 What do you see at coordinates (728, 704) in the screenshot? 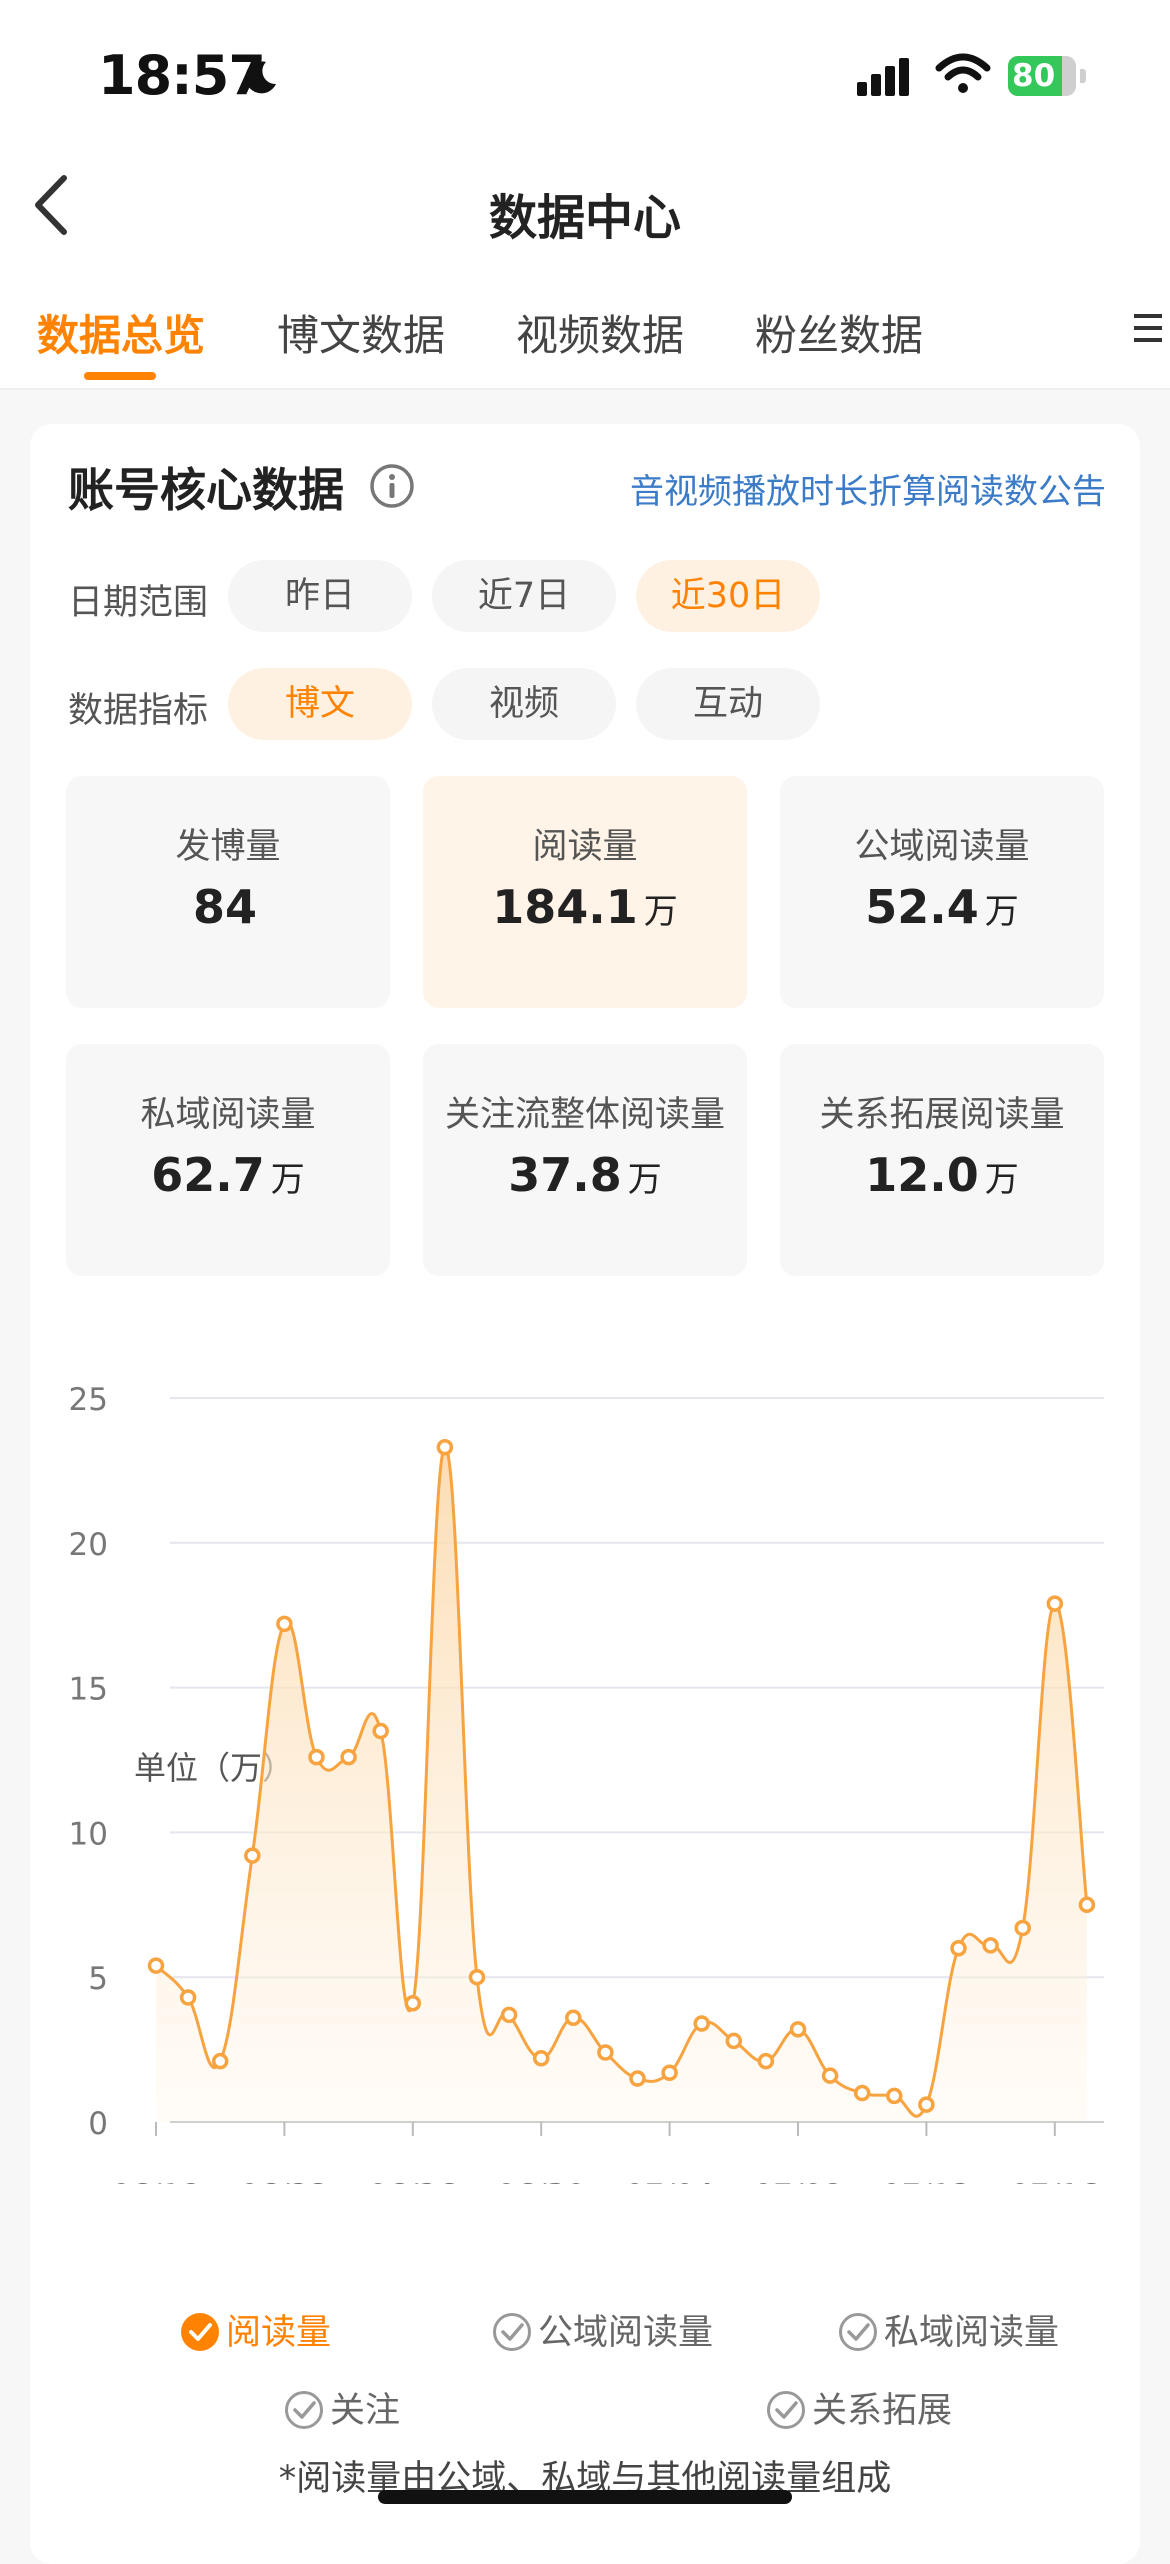
I see `metric-option-interaction: 互动` at bounding box center [728, 704].